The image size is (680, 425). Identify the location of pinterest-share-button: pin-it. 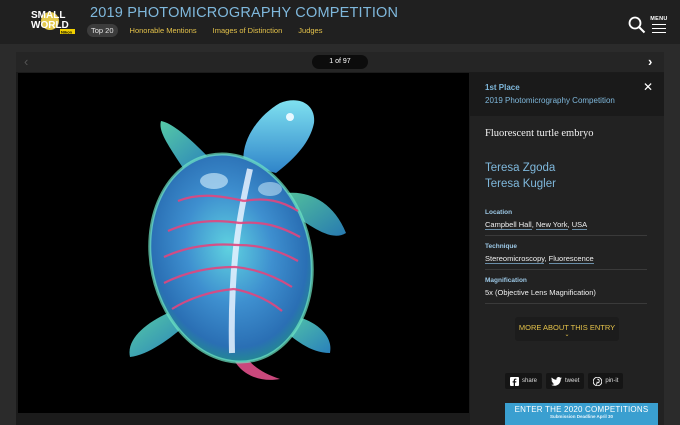
(606, 381).